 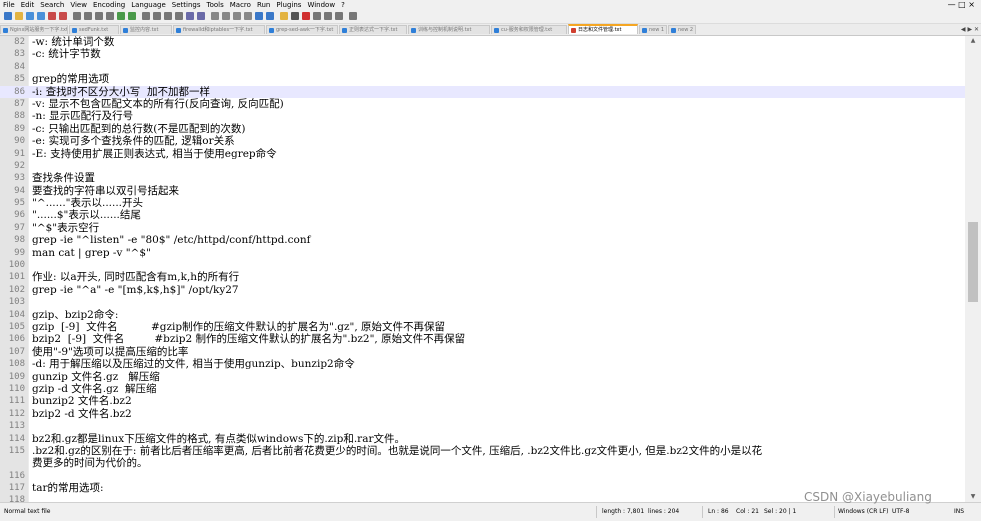 What do you see at coordinates (482, 79) in the screenshot?
I see `editor-line: 85 grep的常用选项` at bounding box center [482, 79].